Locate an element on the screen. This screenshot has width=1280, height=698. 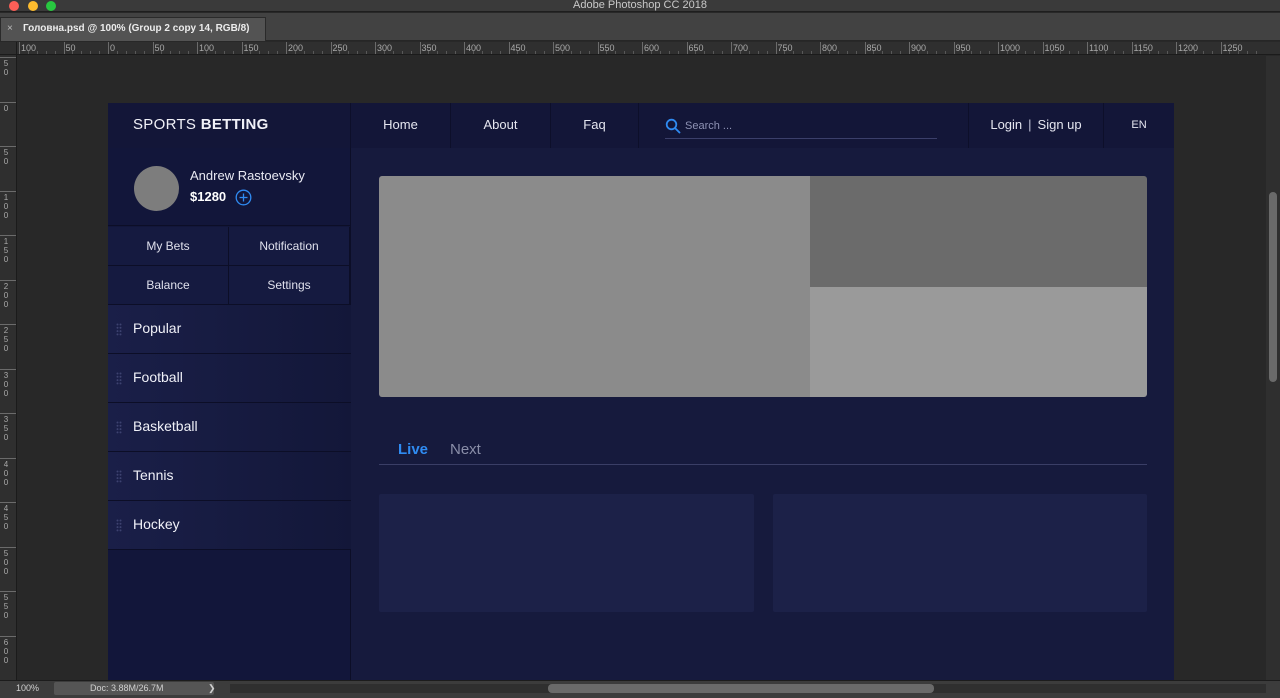
sport-item-basketball: Basketball is located at coordinates (229, 427).